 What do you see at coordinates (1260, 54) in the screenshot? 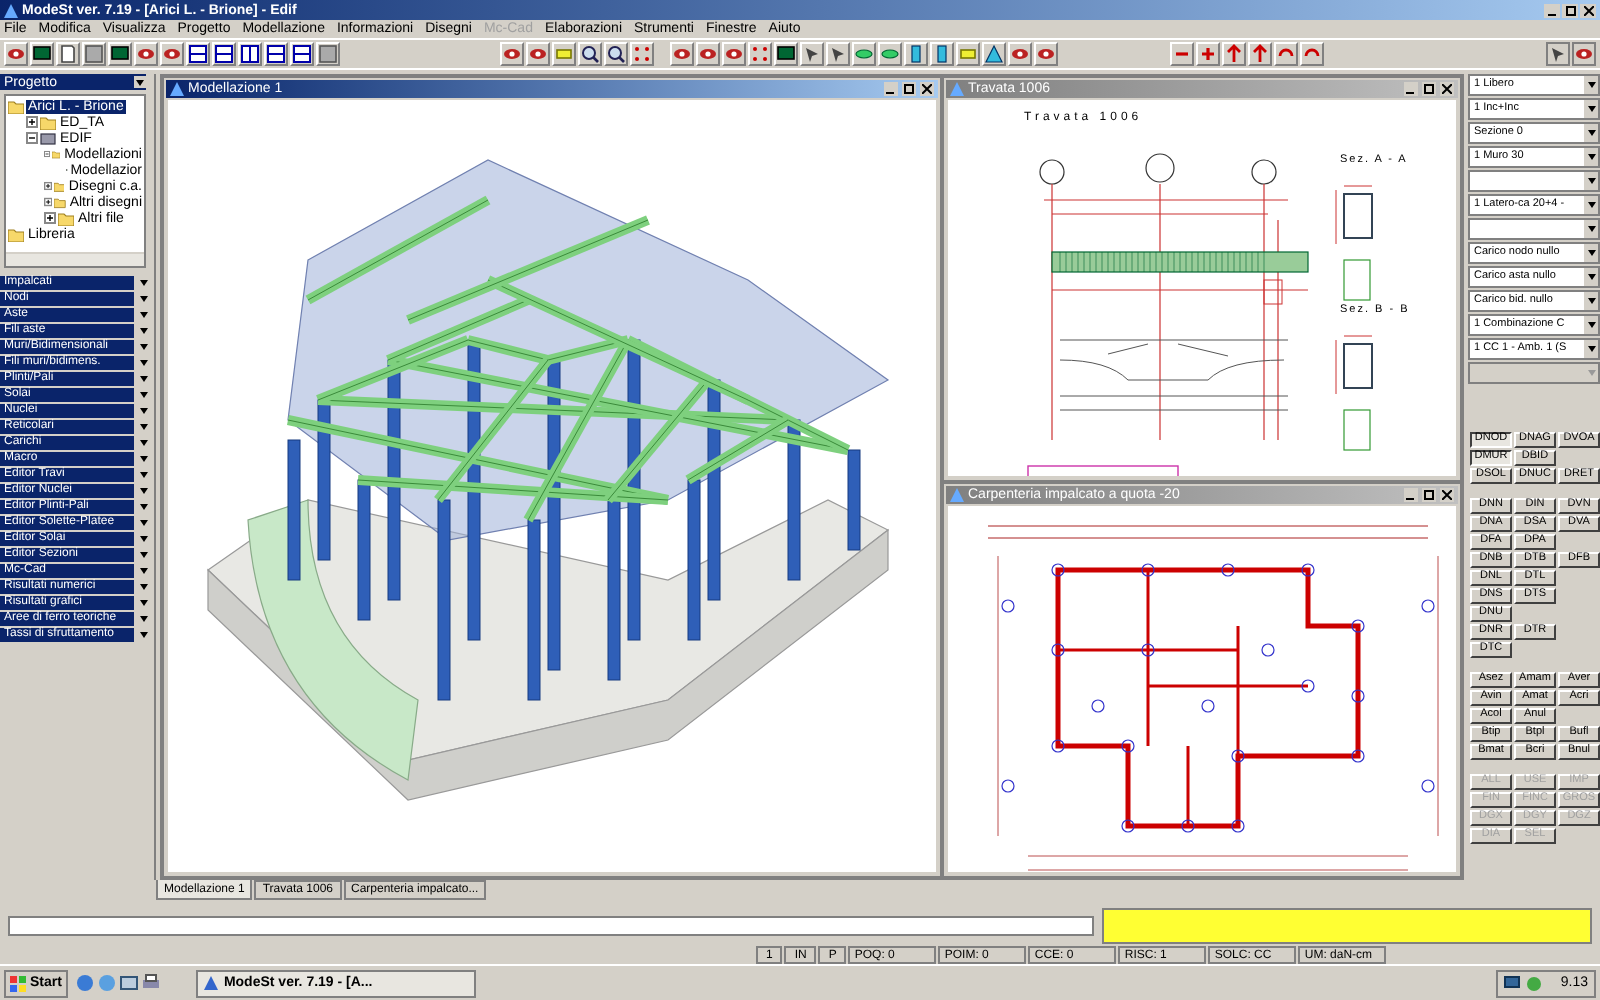
I see `arrow-icon` at bounding box center [1260, 54].